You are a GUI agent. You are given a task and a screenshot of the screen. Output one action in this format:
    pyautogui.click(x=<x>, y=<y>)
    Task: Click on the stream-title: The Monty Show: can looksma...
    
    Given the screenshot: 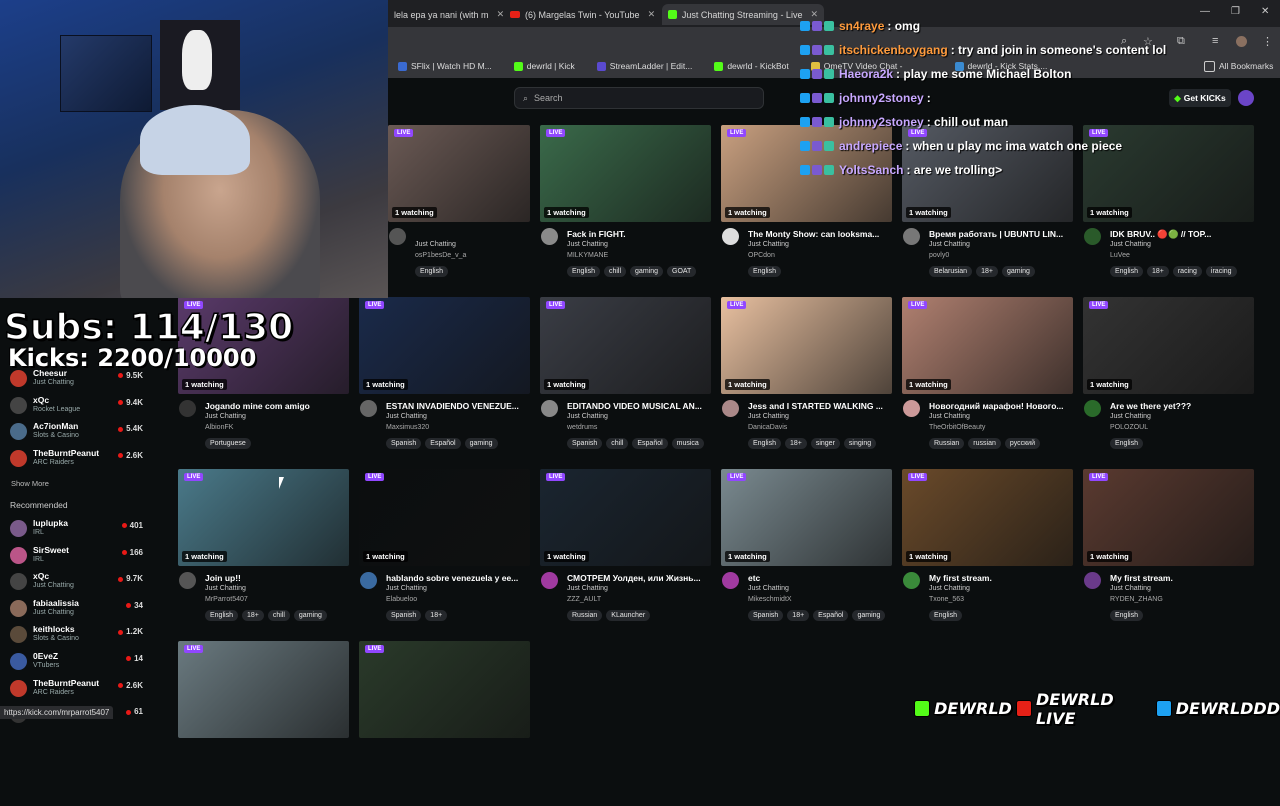 What is the action you would take?
    pyautogui.click(x=819, y=234)
    